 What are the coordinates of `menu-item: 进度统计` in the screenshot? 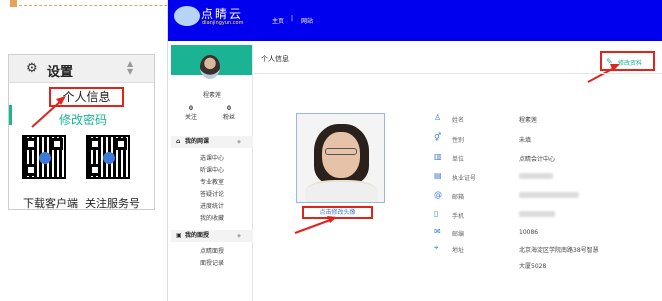 It's located at (212, 205).